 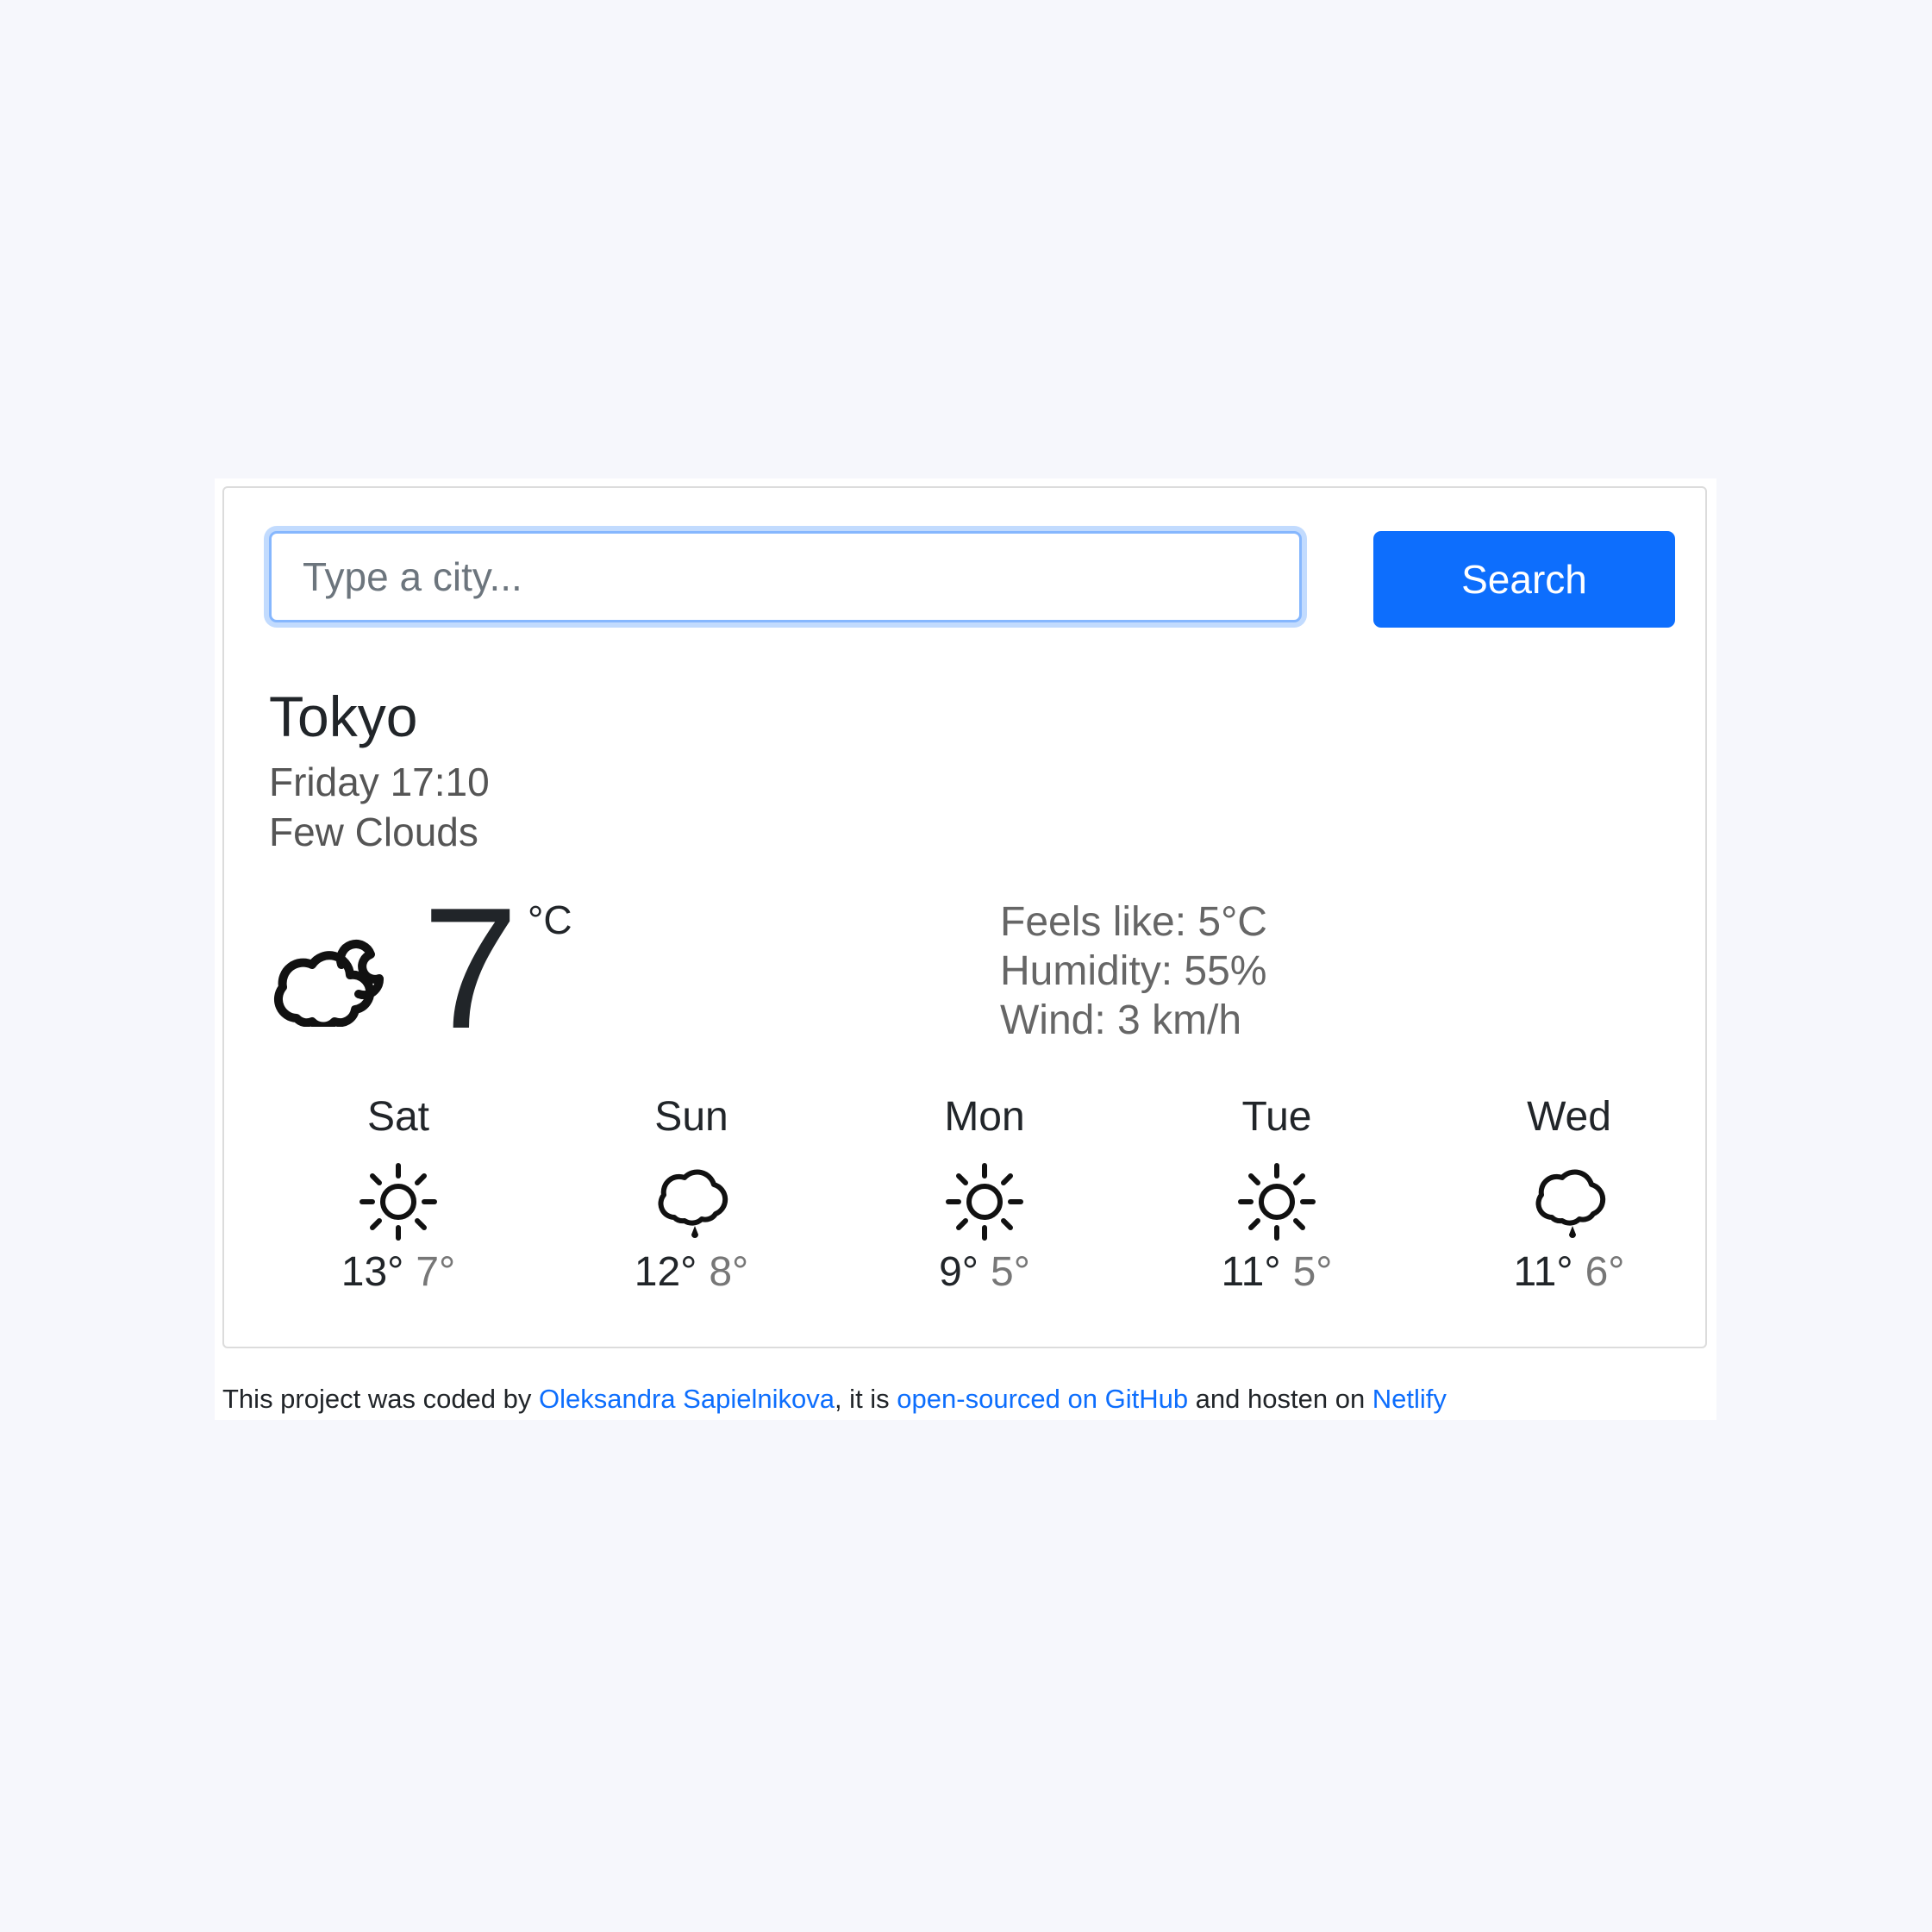 What do you see at coordinates (984, 1117) in the screenshot?
I see `forecast-day-name: Mon` at bounding box center [984, 1117].